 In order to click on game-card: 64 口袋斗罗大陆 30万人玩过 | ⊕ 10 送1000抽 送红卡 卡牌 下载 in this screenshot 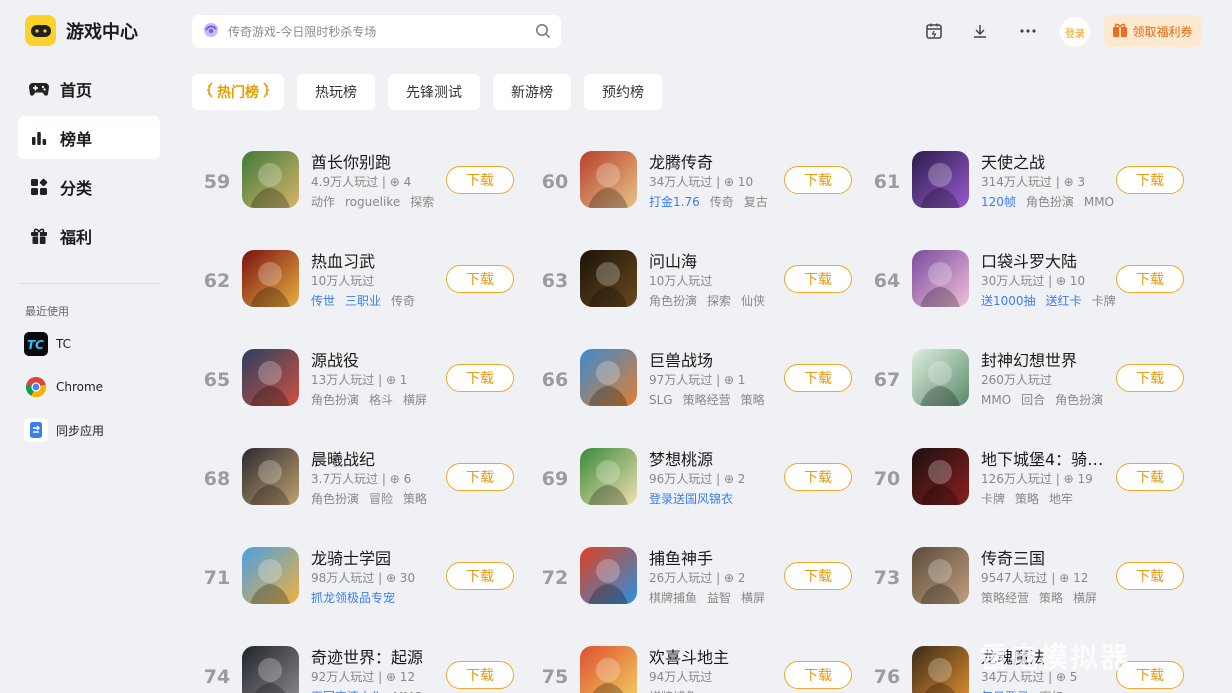, I will do `click(1027, 275)`.